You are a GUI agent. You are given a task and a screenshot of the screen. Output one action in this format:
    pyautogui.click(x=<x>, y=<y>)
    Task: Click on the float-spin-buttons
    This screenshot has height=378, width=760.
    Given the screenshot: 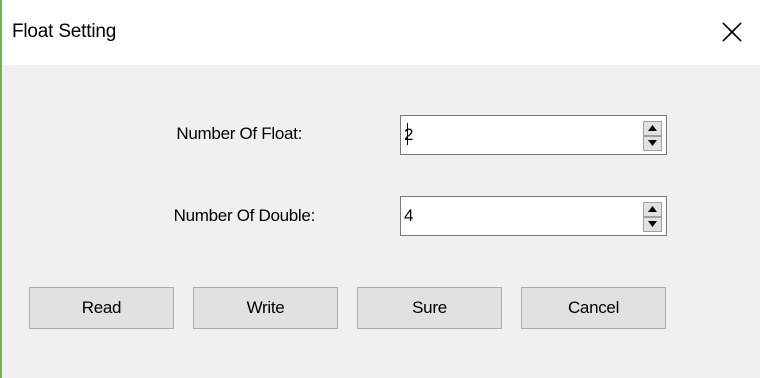 What is the action you would take?
    pyautogui.click(x=652, y=136)
    